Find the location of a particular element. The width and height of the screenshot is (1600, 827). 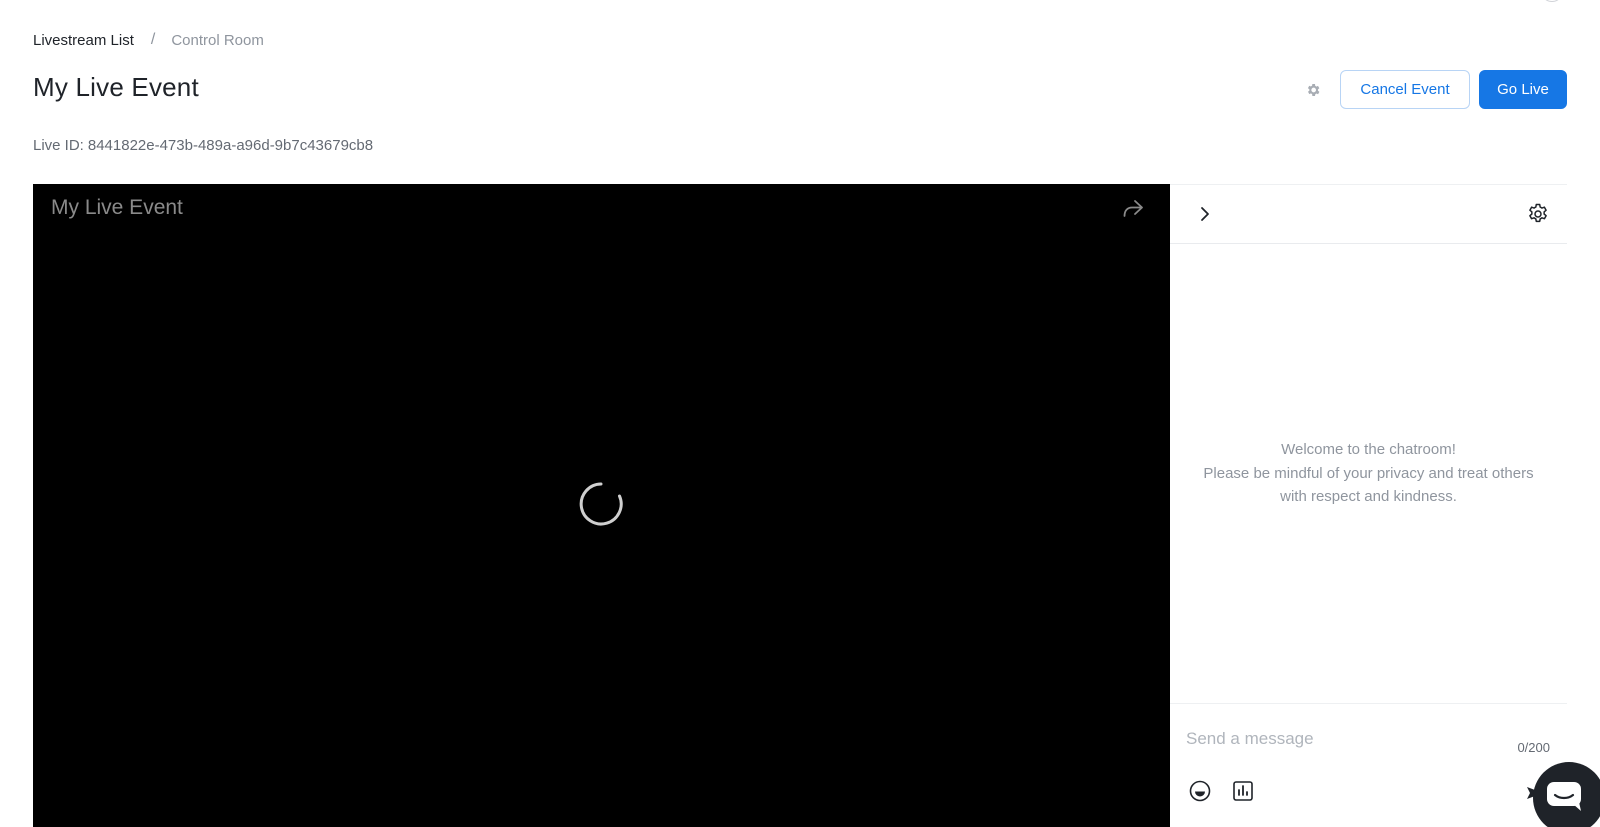

page-title: My Live Event is located at coordinates (116, 87).